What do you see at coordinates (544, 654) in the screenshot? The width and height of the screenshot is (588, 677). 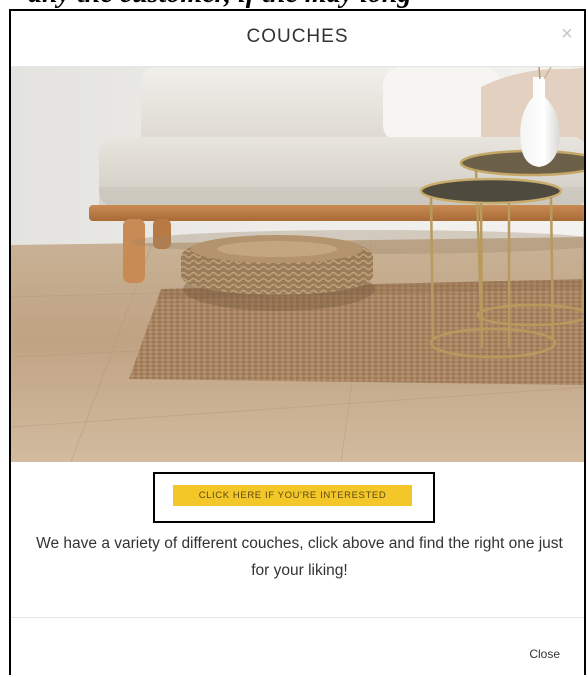 I see `close-button: Close` at bounding box center [544, 654].